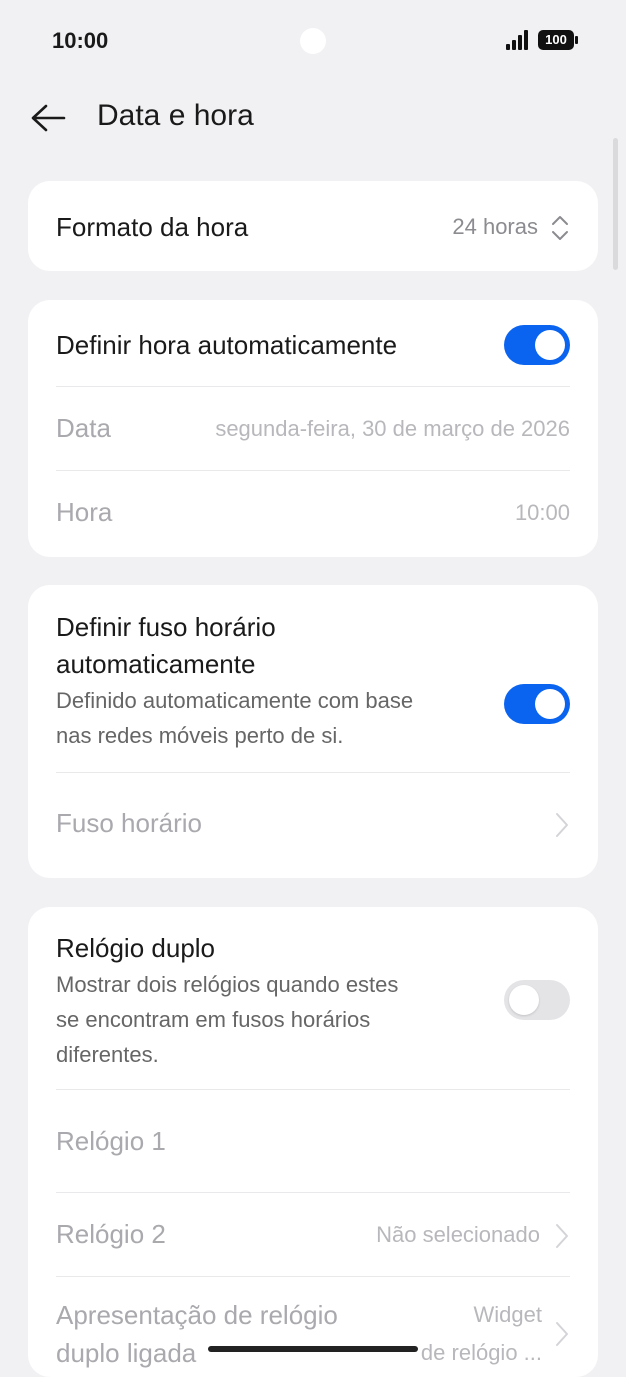 The image size is (626, 1377). What do you see at coordinates (111, 1141) in the screenshot?
I see `clock1-label: Relógio 1` at bounding box center [111, 1141].